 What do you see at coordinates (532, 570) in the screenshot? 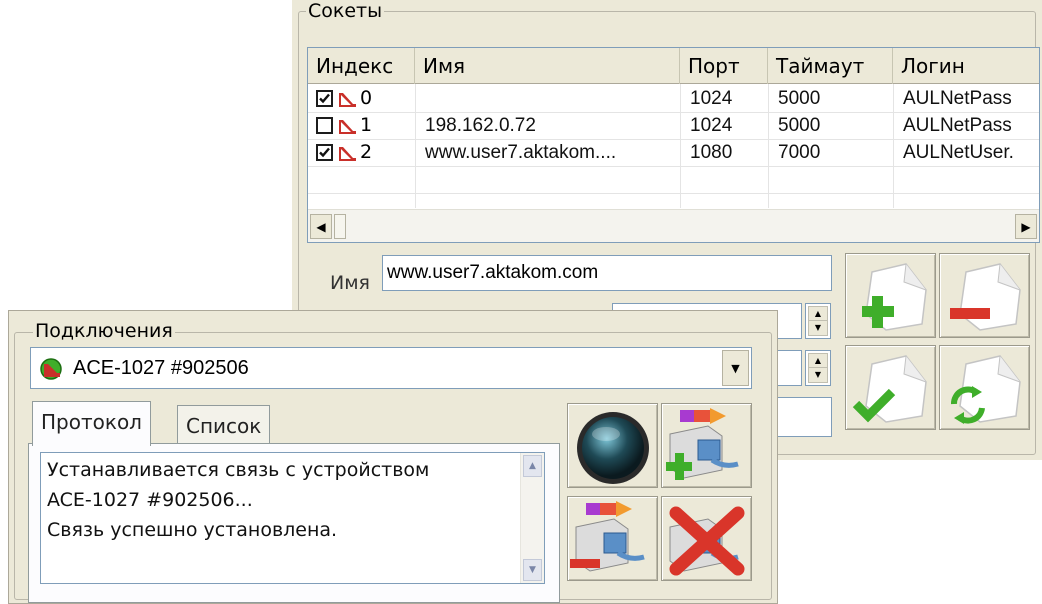
I see `scroll-down-button: ▼` at bounding box center [532, 570].